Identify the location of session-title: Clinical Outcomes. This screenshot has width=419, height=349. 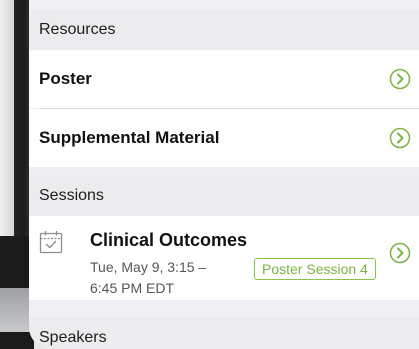
(169, 240).